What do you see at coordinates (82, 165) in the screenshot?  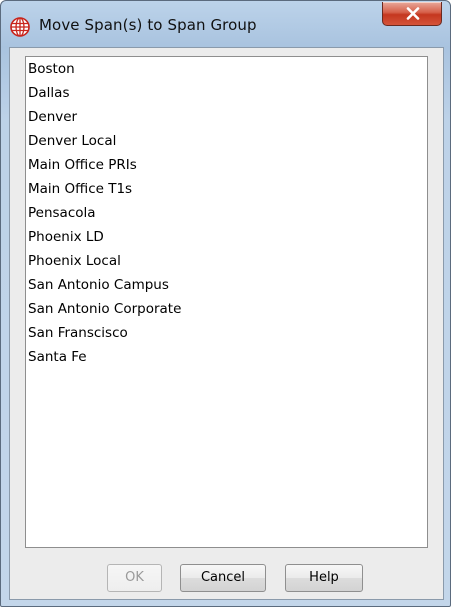 I see `list-item: Main Office PRIs` at bounding box center [82, 165].